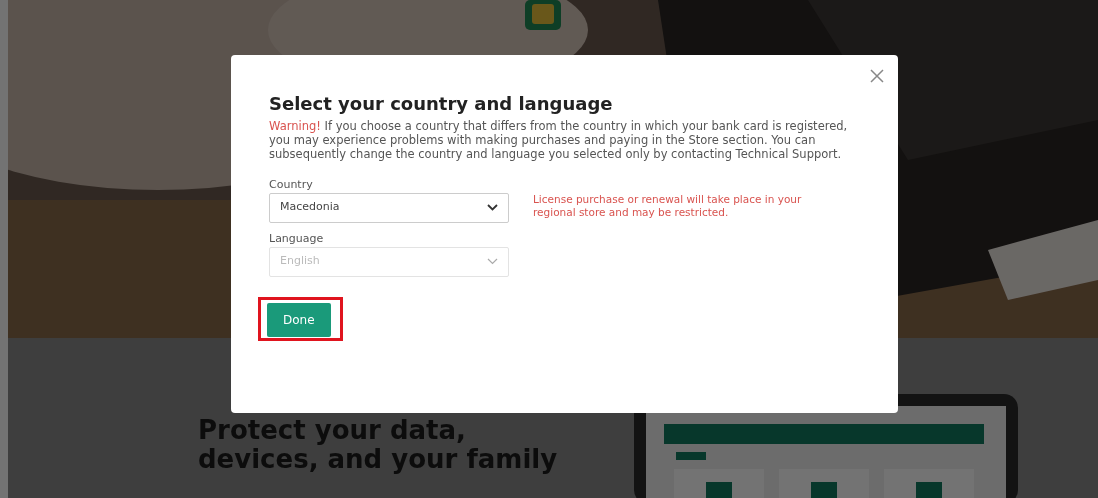 This screenshot has height=498, width=1098. What do you see at coordinates (877, 76) in the screenshot?
I see `close-icon` at bounding box center [877, 76].